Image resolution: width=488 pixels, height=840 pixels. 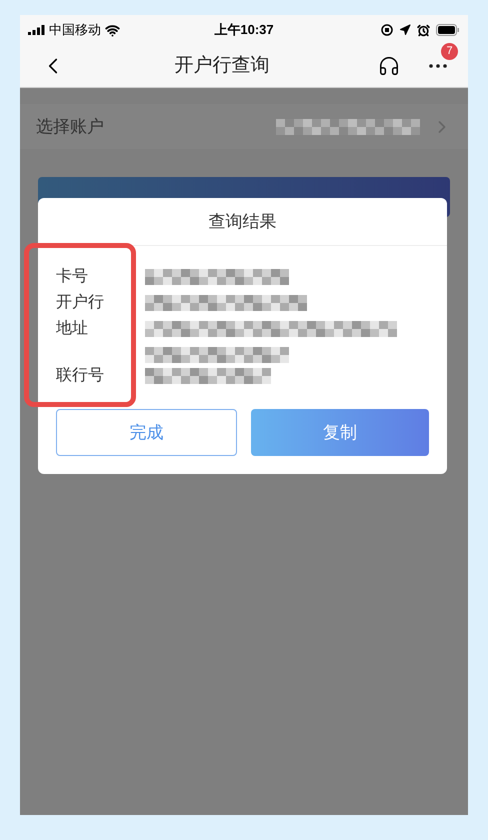 What do you see at coordinates (80, 302) in the screenshot?
I see `field-label: 开户行` at bounding box center [80, 302].